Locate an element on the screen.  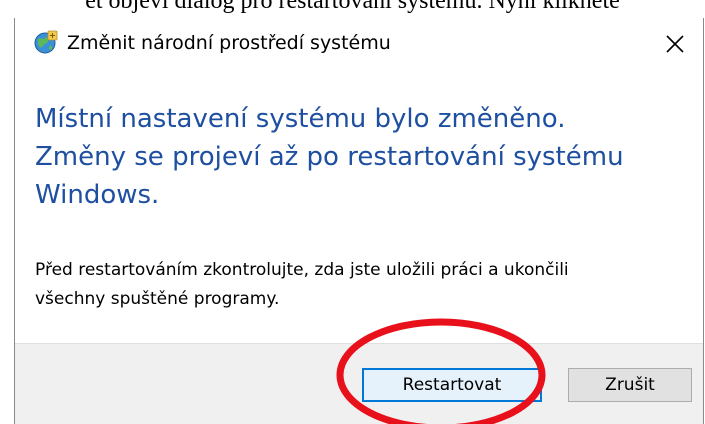
dialog-title-bar: Změnit národní prostředí systému is located at coordinates (359, 44).